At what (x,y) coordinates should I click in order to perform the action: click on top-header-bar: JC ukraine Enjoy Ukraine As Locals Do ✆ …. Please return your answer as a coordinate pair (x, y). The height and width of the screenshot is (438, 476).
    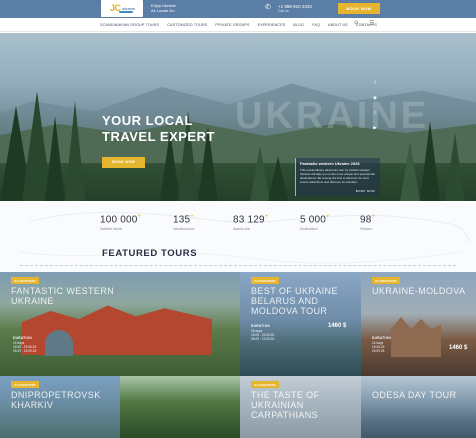
    Looking at the image, I should click on (238, 9).